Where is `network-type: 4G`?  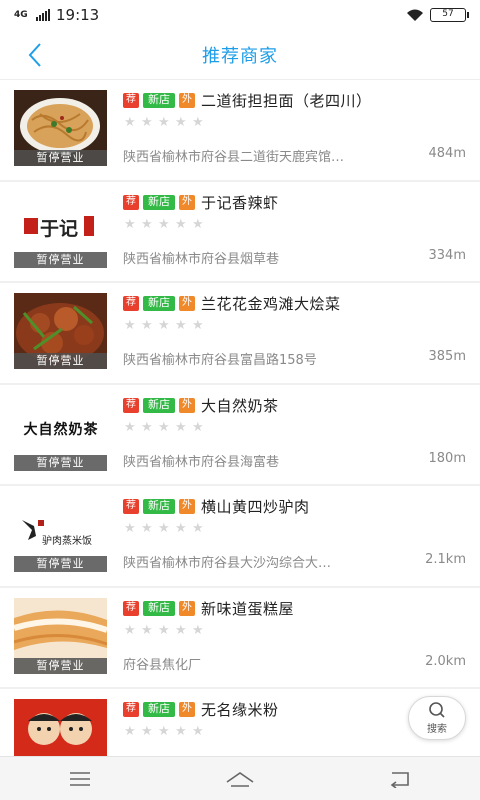
network-type: 4G is located at coordinates (21, 14).